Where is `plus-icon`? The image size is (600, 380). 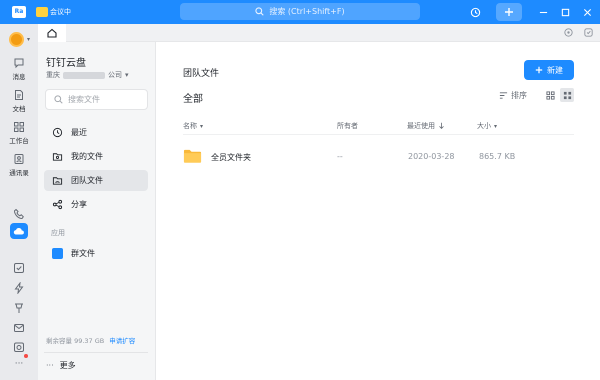 plus-icon is located at coordinates (539, 70).